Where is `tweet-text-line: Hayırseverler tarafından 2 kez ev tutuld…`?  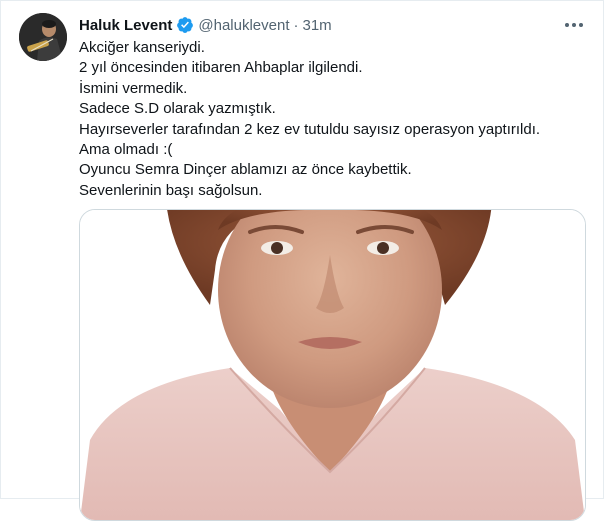 tweet-text-line: Hayırseverler tarafından 2 kez ev tutuld… is located at coordinates (310, 129).